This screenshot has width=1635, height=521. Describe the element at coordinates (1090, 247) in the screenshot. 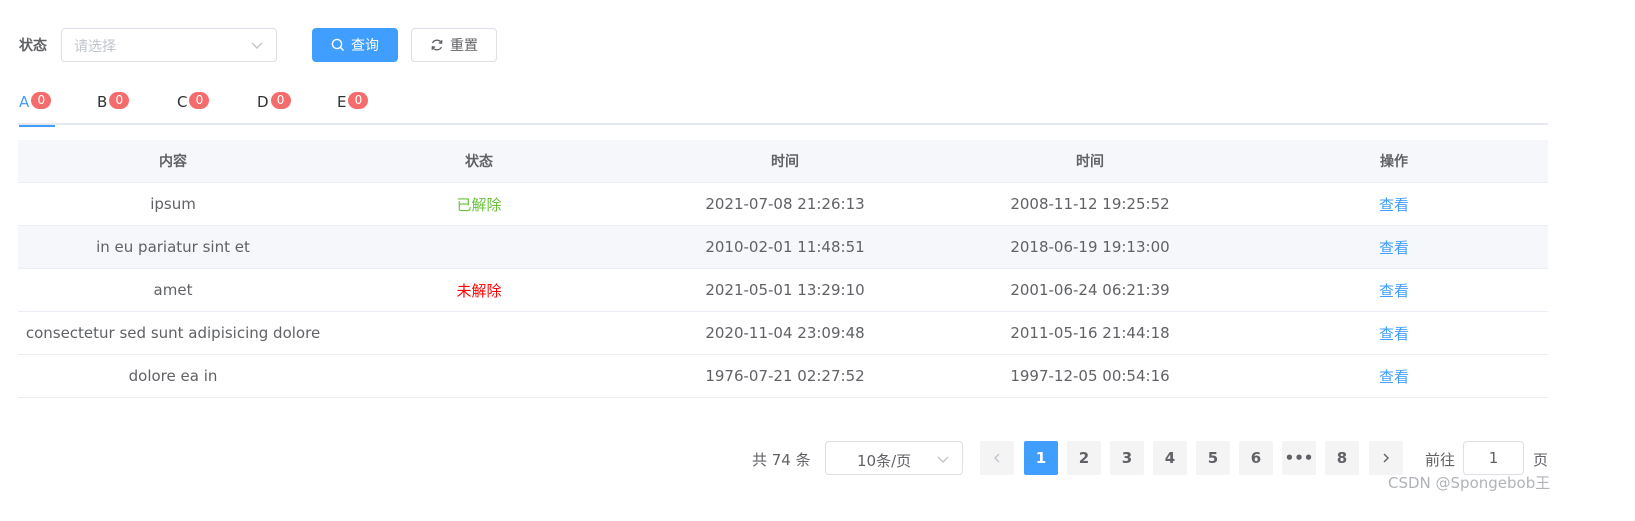

I see `cell-time-2: 2018-06-19 19:13:00` at that location.